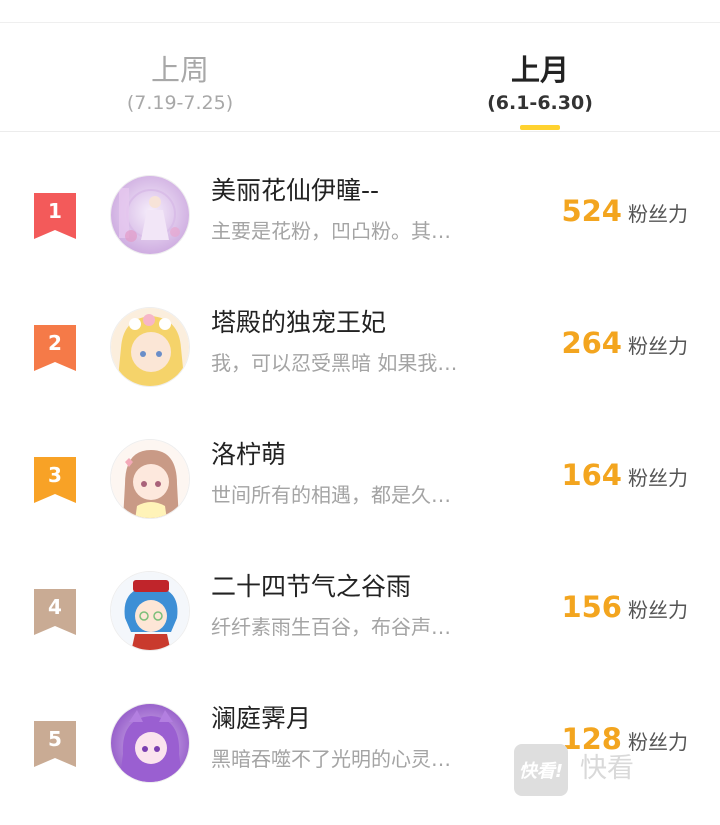  I want to click on user-name: 洛柠萌, so click(249, 454).